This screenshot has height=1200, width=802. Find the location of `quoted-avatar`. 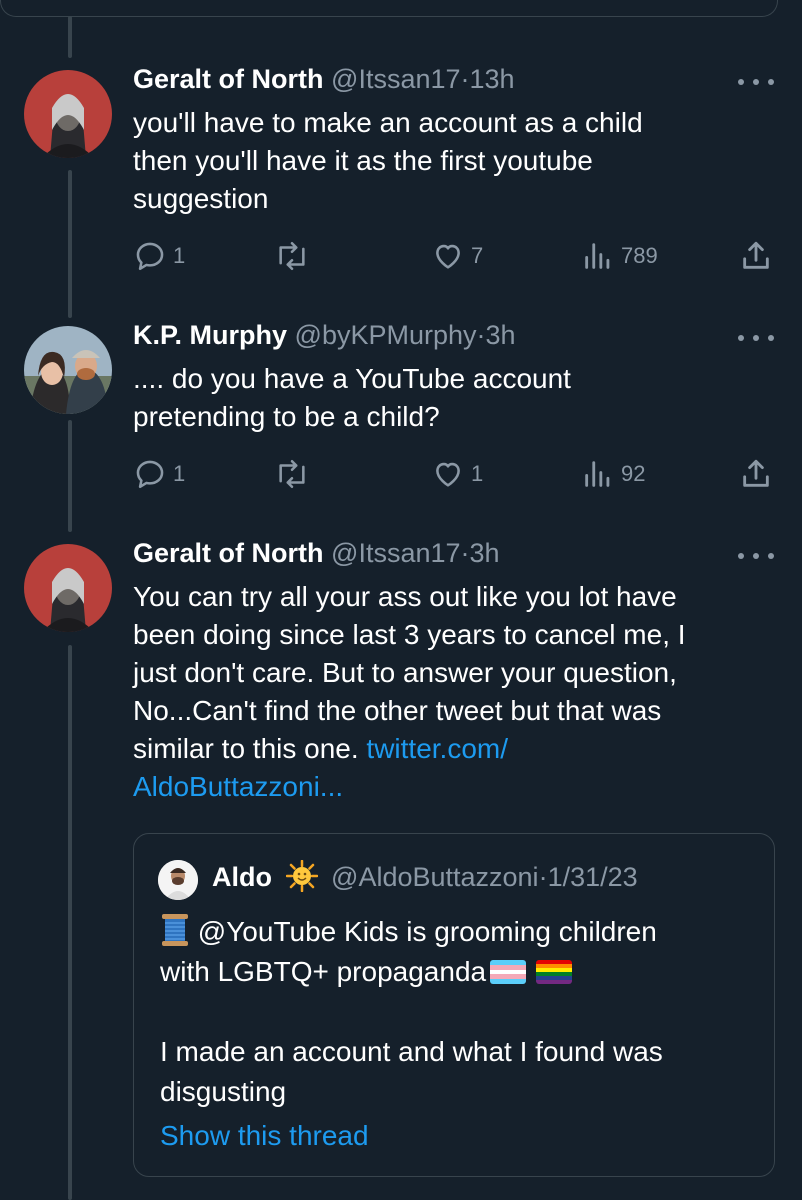

quoted-avatar is located at coordinates (178, 880).